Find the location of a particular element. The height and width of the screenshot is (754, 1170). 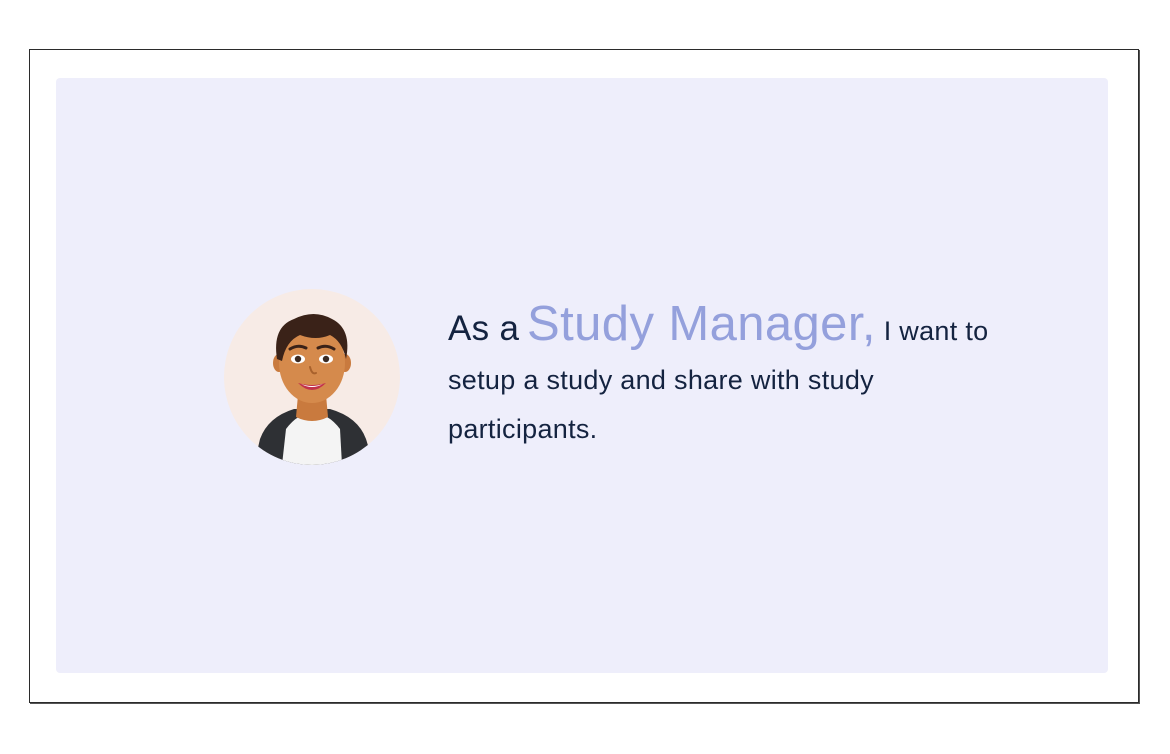

woman-avatar-icon is located at coordinates (314, 389).